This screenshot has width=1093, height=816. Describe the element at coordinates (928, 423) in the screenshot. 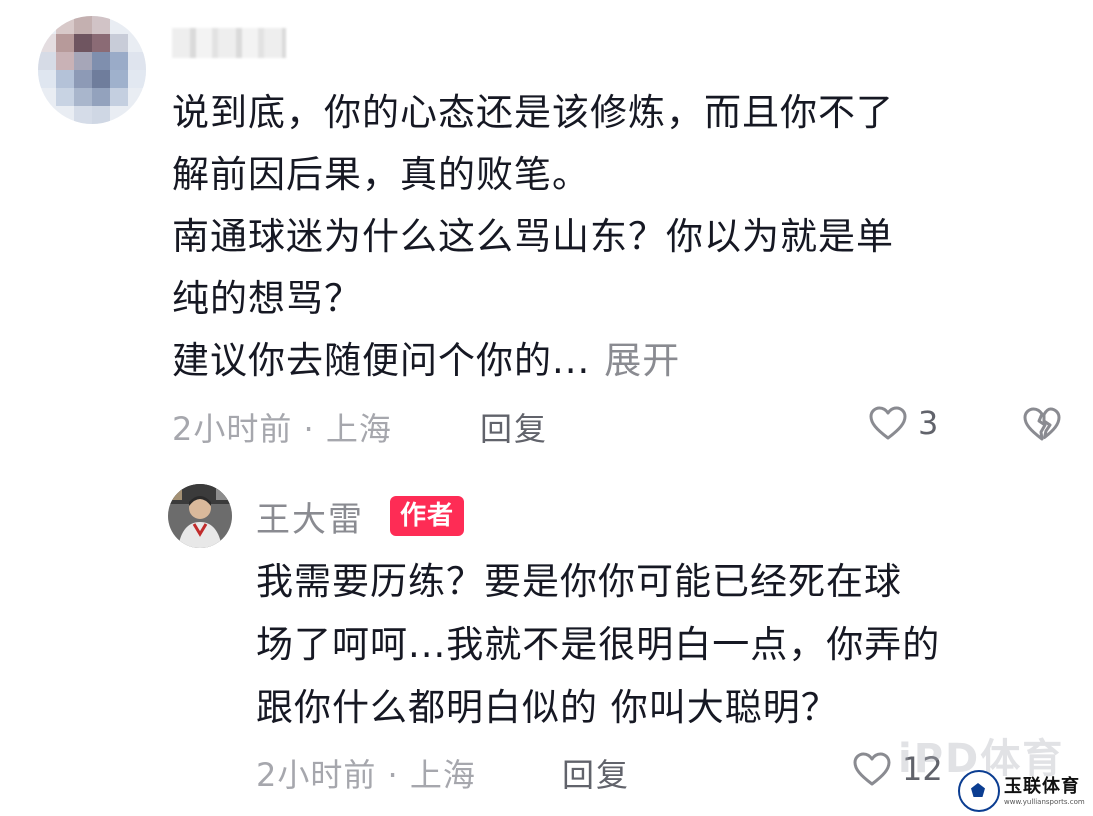

I see `like-count: 3` at that location.